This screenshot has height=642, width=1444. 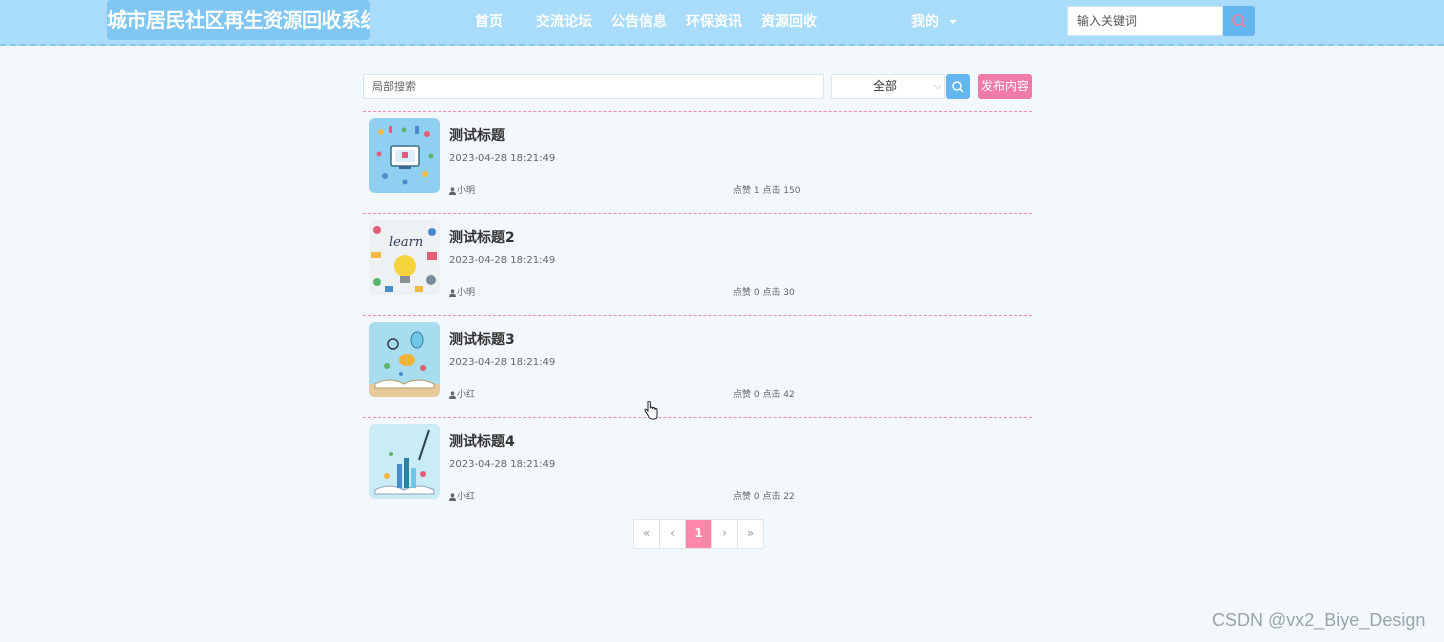 I want to click on list-item: 测试标题4 2023-04-28 18:21:49 小红 点赞 0 点击 22, so click(x=697, y=468).